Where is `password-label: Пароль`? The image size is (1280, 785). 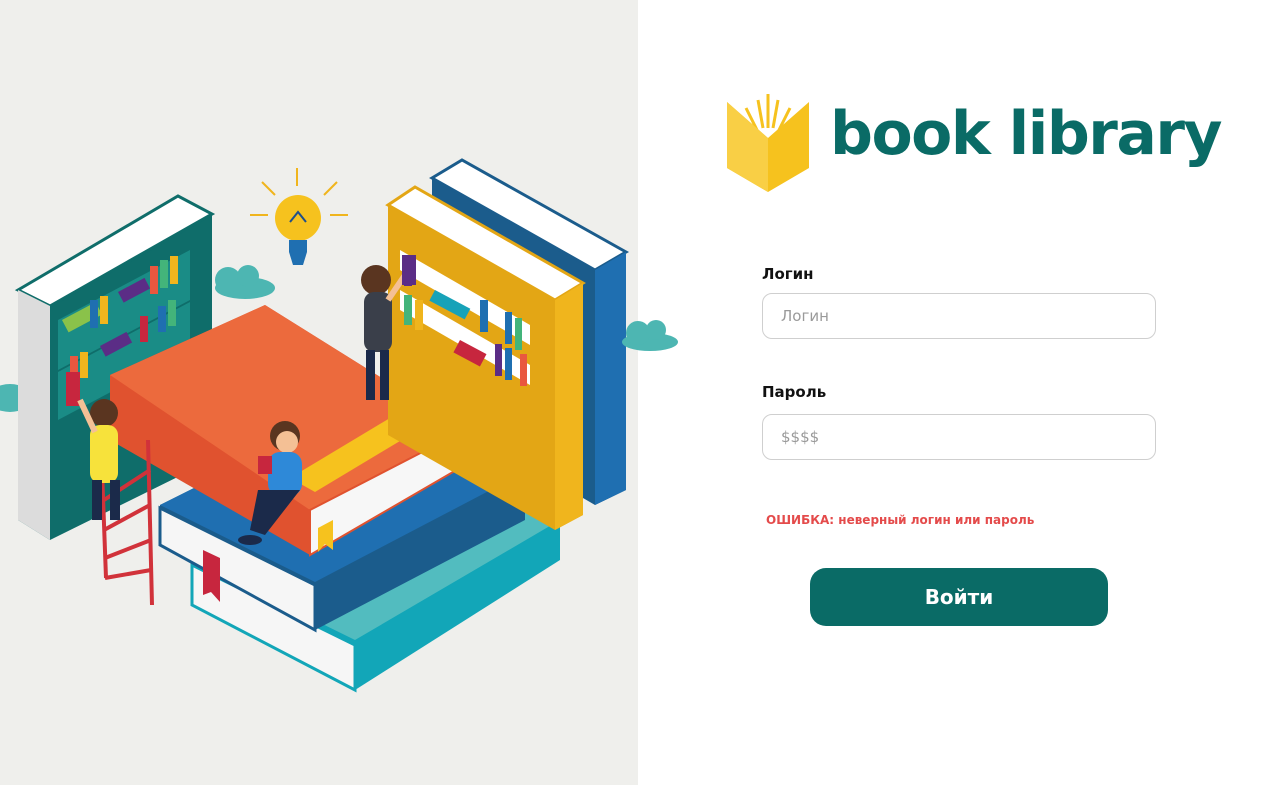
password-label: Пароль is located at coordinates (794, 392).